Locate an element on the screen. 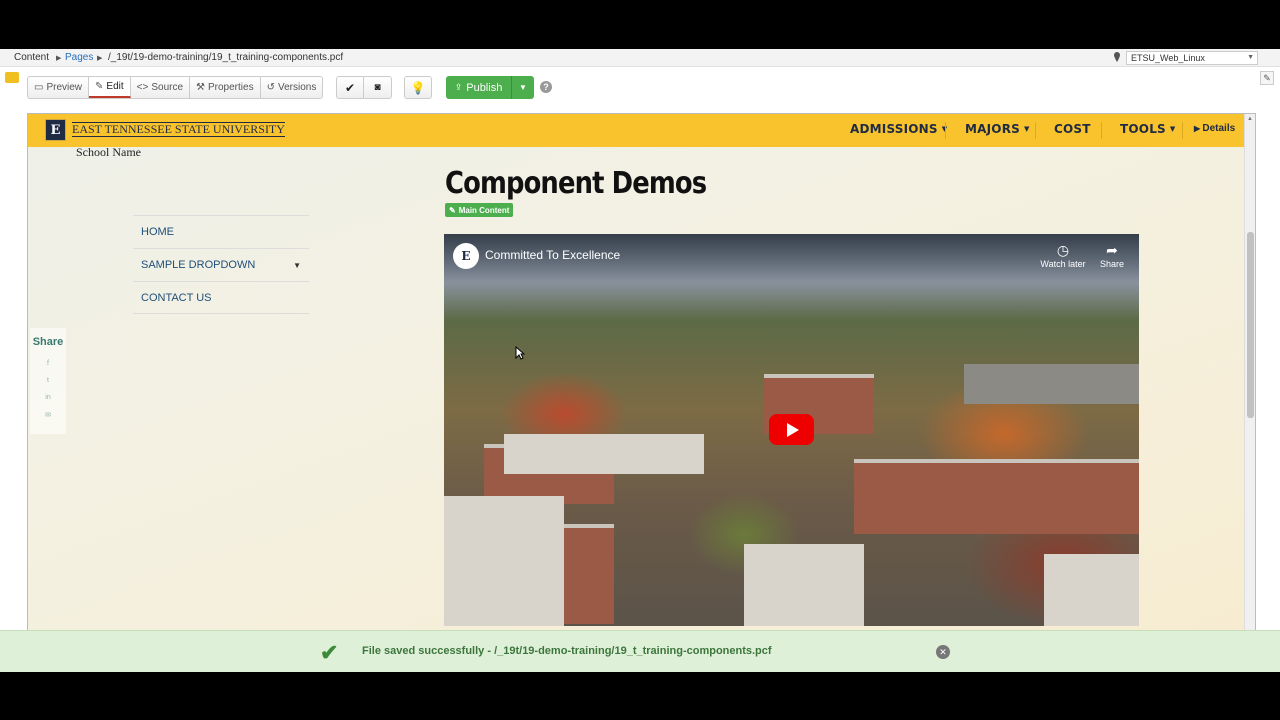 Image resolution: width=1280 pixels, height=720 pixels. properties-button: ⚒ Properties is located at coordinates (225, 87).